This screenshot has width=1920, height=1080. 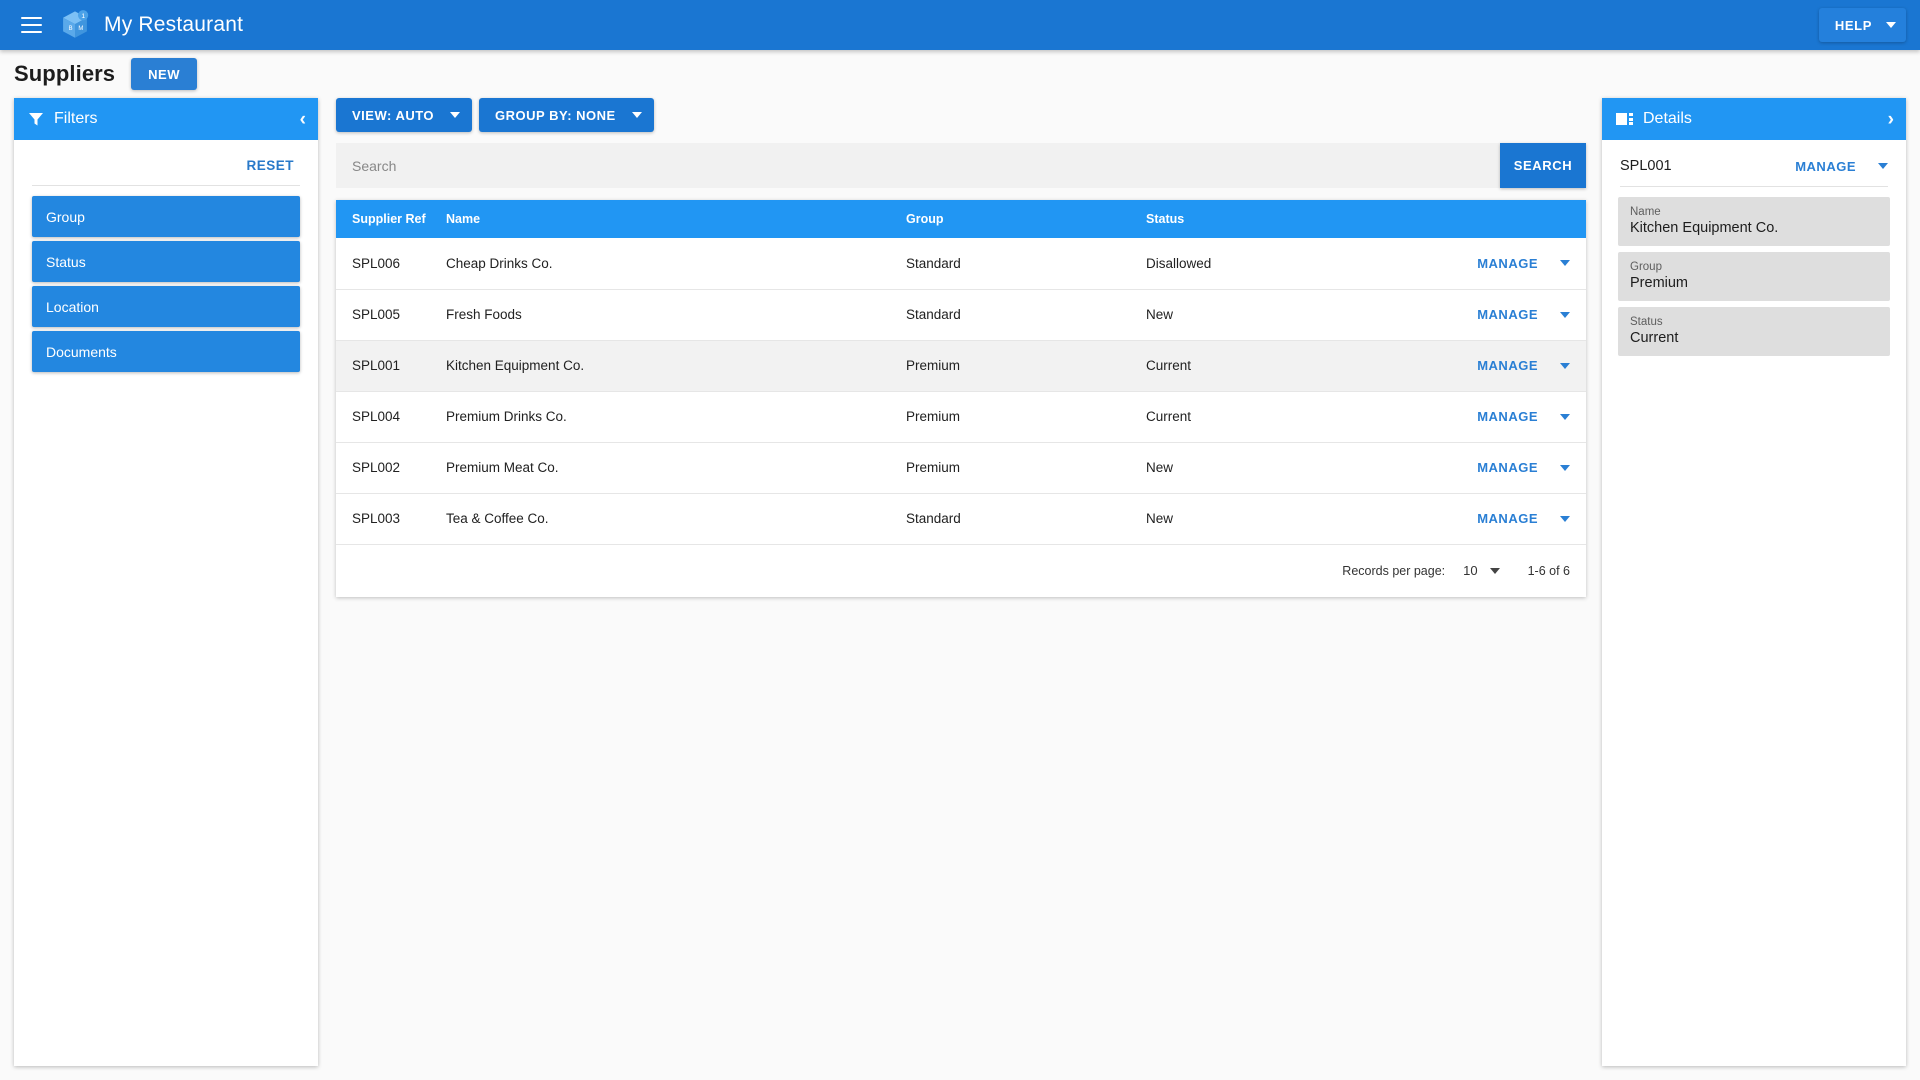 What do you see at coordinates (1016, 219) in the screenshot?
I see `column-header-group: Group` at bounding box center [1016, 219].